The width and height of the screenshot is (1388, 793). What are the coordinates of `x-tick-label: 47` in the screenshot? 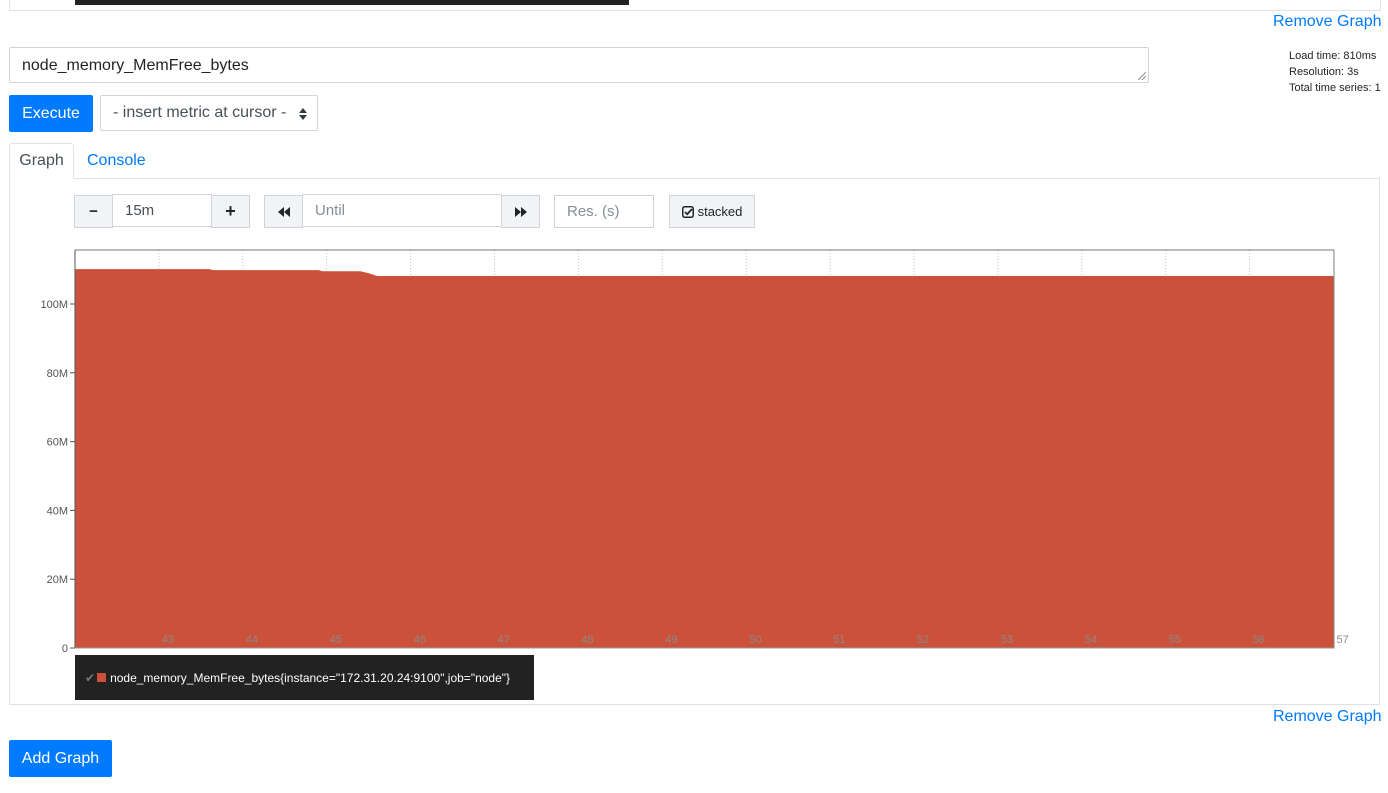 It's located at (504, 640).